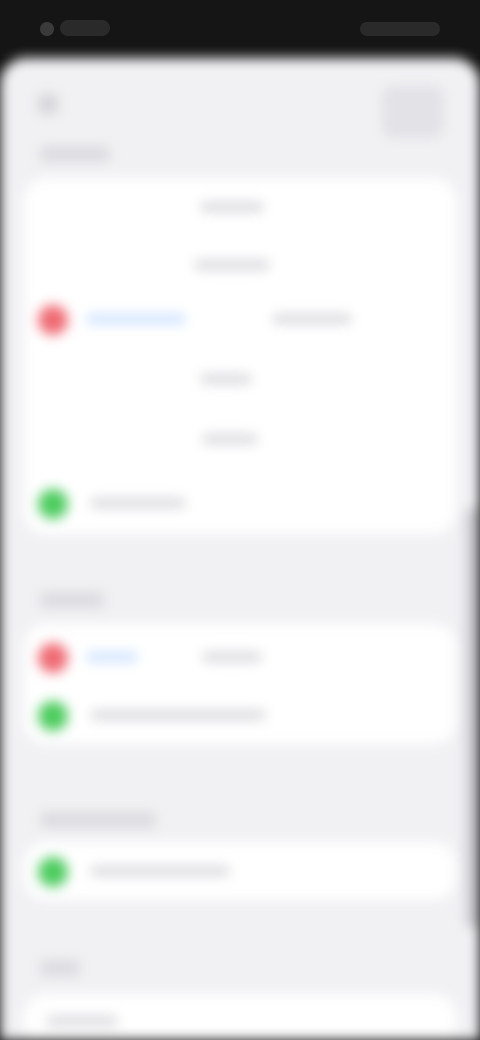 Image resolution: width=480 pixels, height=1040 pixels. Describe the element at coordinates (240, 28) in the screenshot. I see `status-bar` at that location.